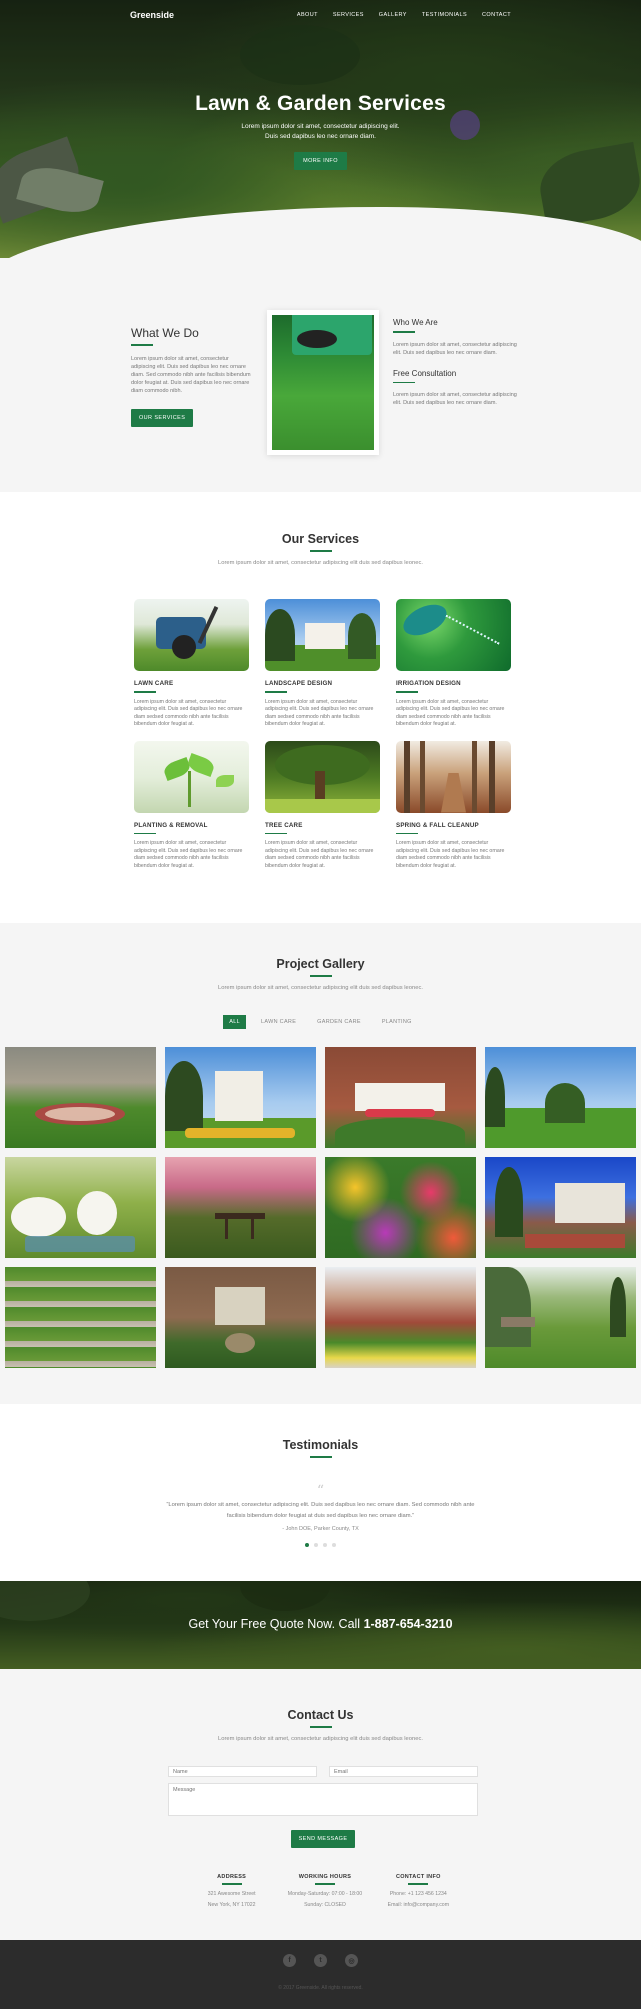  What do you see at coordinates (320, 1529) in the screenshot?
I see `testimonial-author: - John DOE, Parker County, TX` at bounding box center [320, 1529].